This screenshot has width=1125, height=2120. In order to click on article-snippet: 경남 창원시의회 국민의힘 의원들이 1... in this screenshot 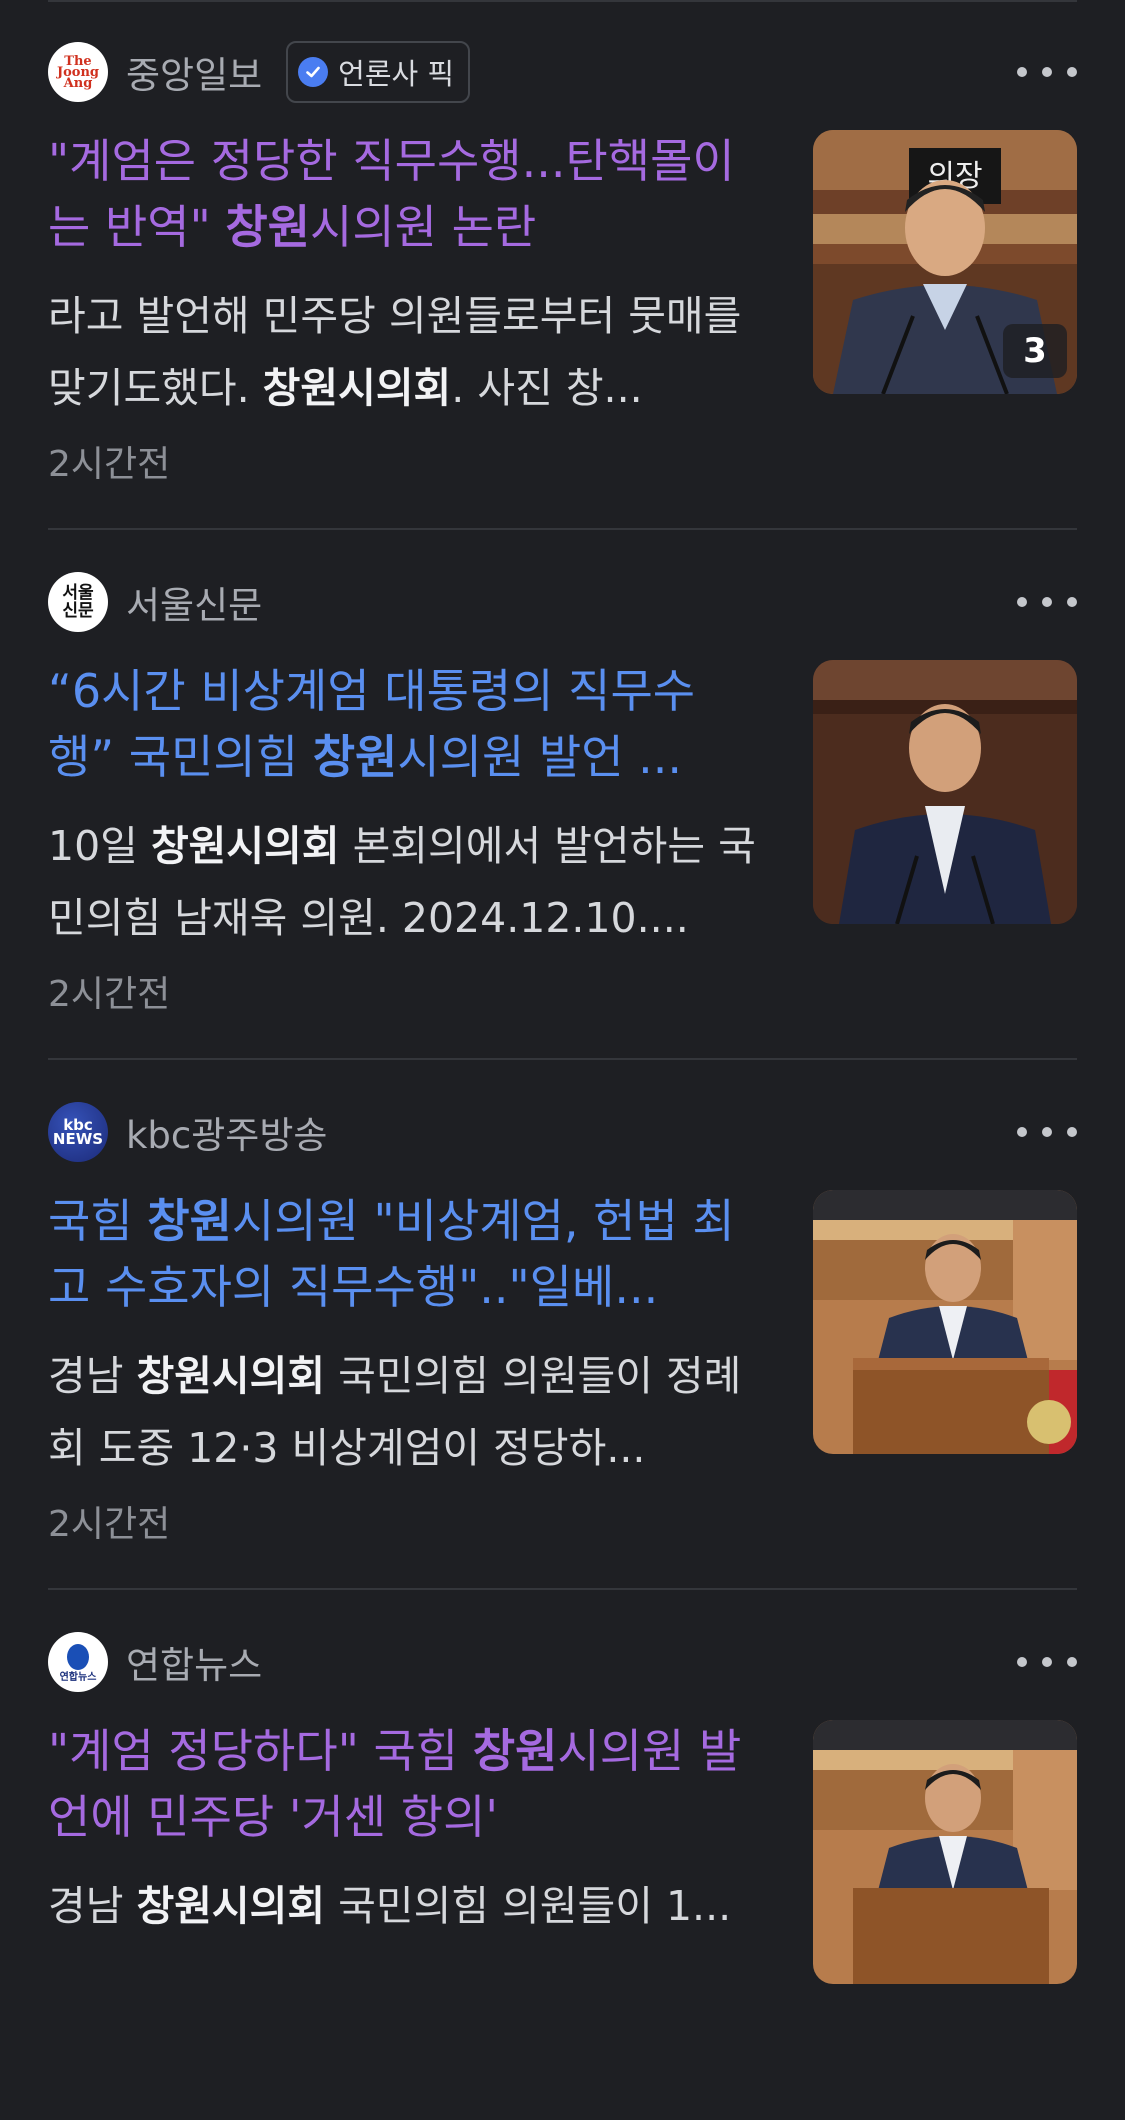, I will do `click(408, 1906)`.